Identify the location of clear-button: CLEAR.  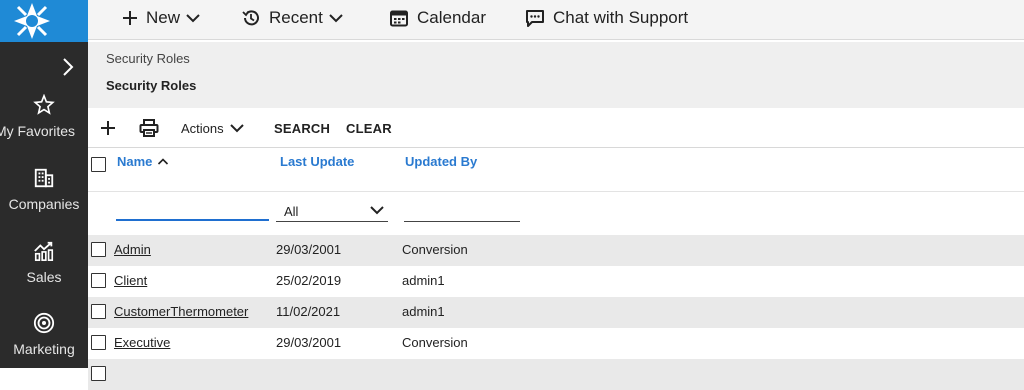
(369, 128).